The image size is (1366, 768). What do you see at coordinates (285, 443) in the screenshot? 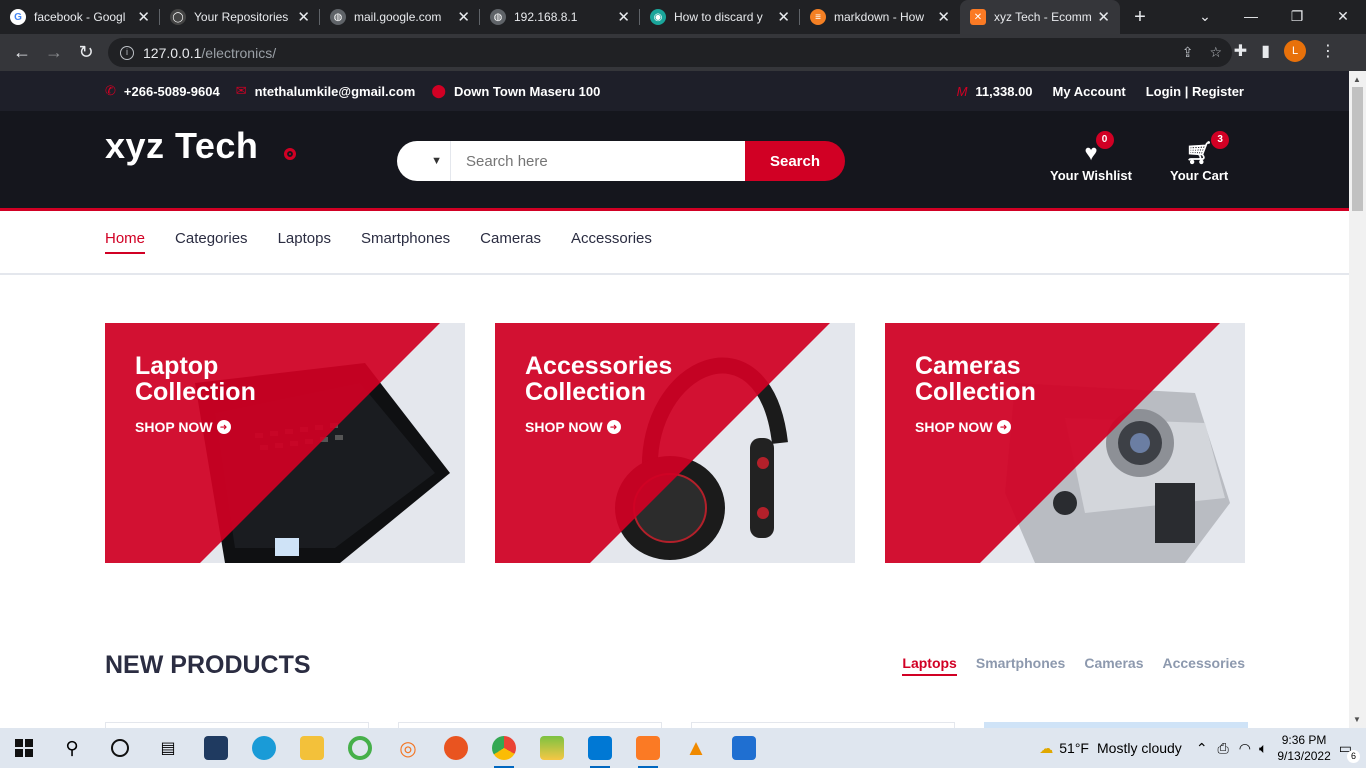
I see `laptop-collection-card: Laptop Collection SHOP NOW ➜` at bounding box center [285, 443].